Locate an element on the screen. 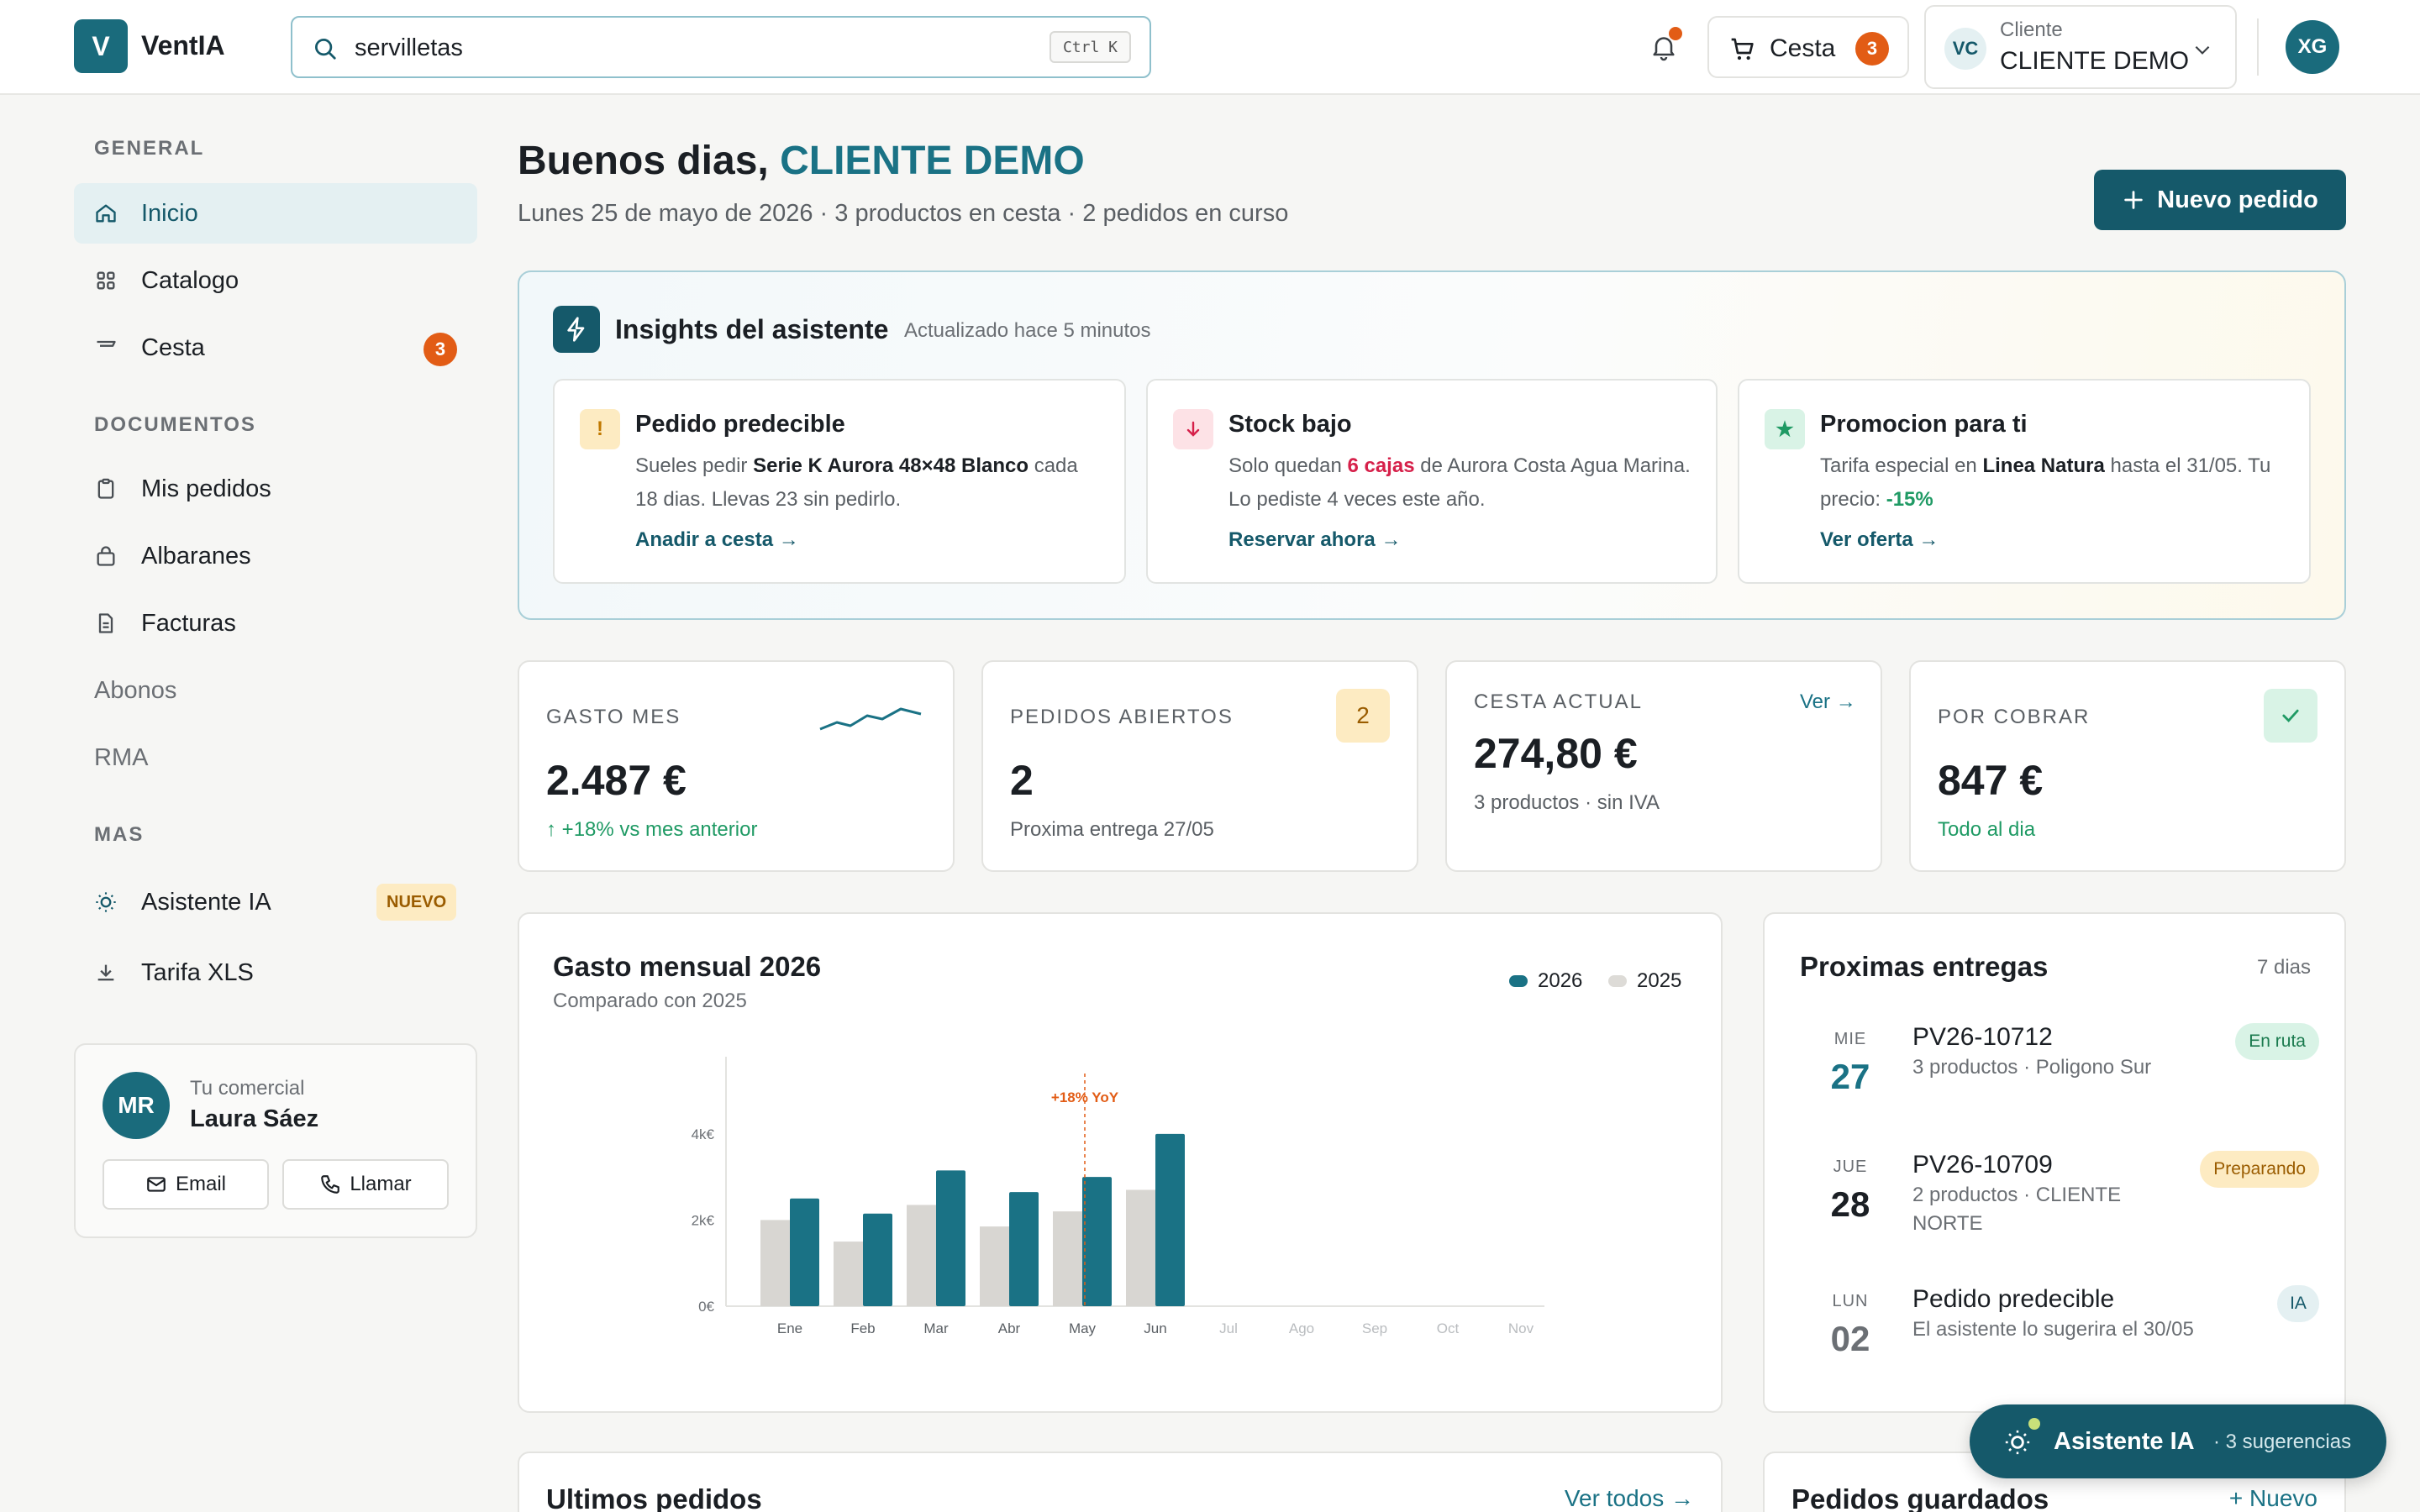  x-tick-label: Jun is located at coordinates (1155, 1328).